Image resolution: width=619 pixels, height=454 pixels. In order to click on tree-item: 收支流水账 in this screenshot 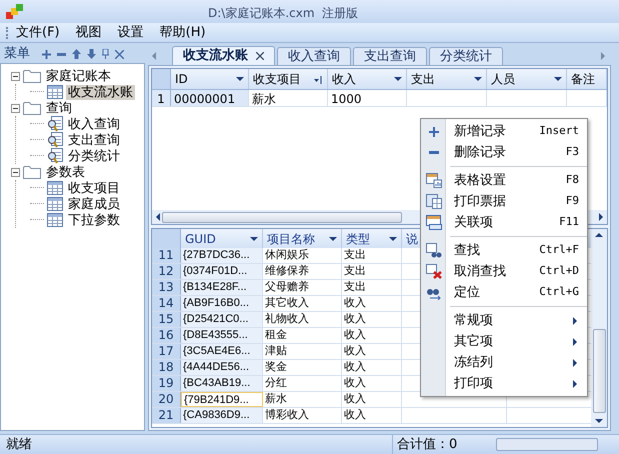, I will do `click(100, 92)`.